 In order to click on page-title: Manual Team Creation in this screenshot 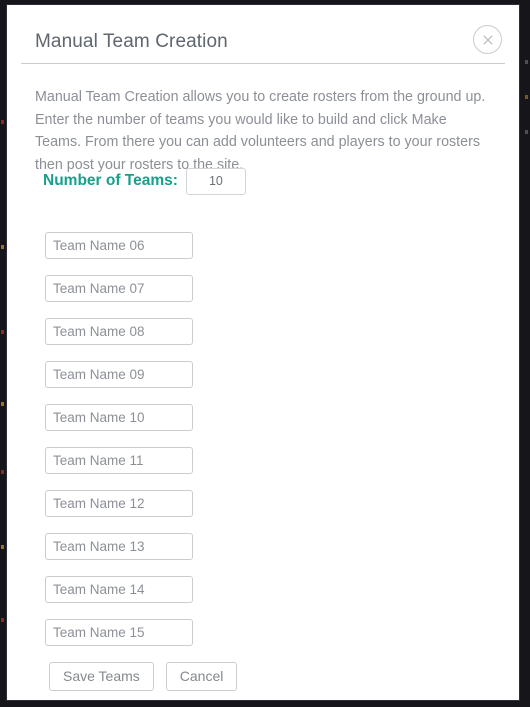, I will do `click(131, 41)`.